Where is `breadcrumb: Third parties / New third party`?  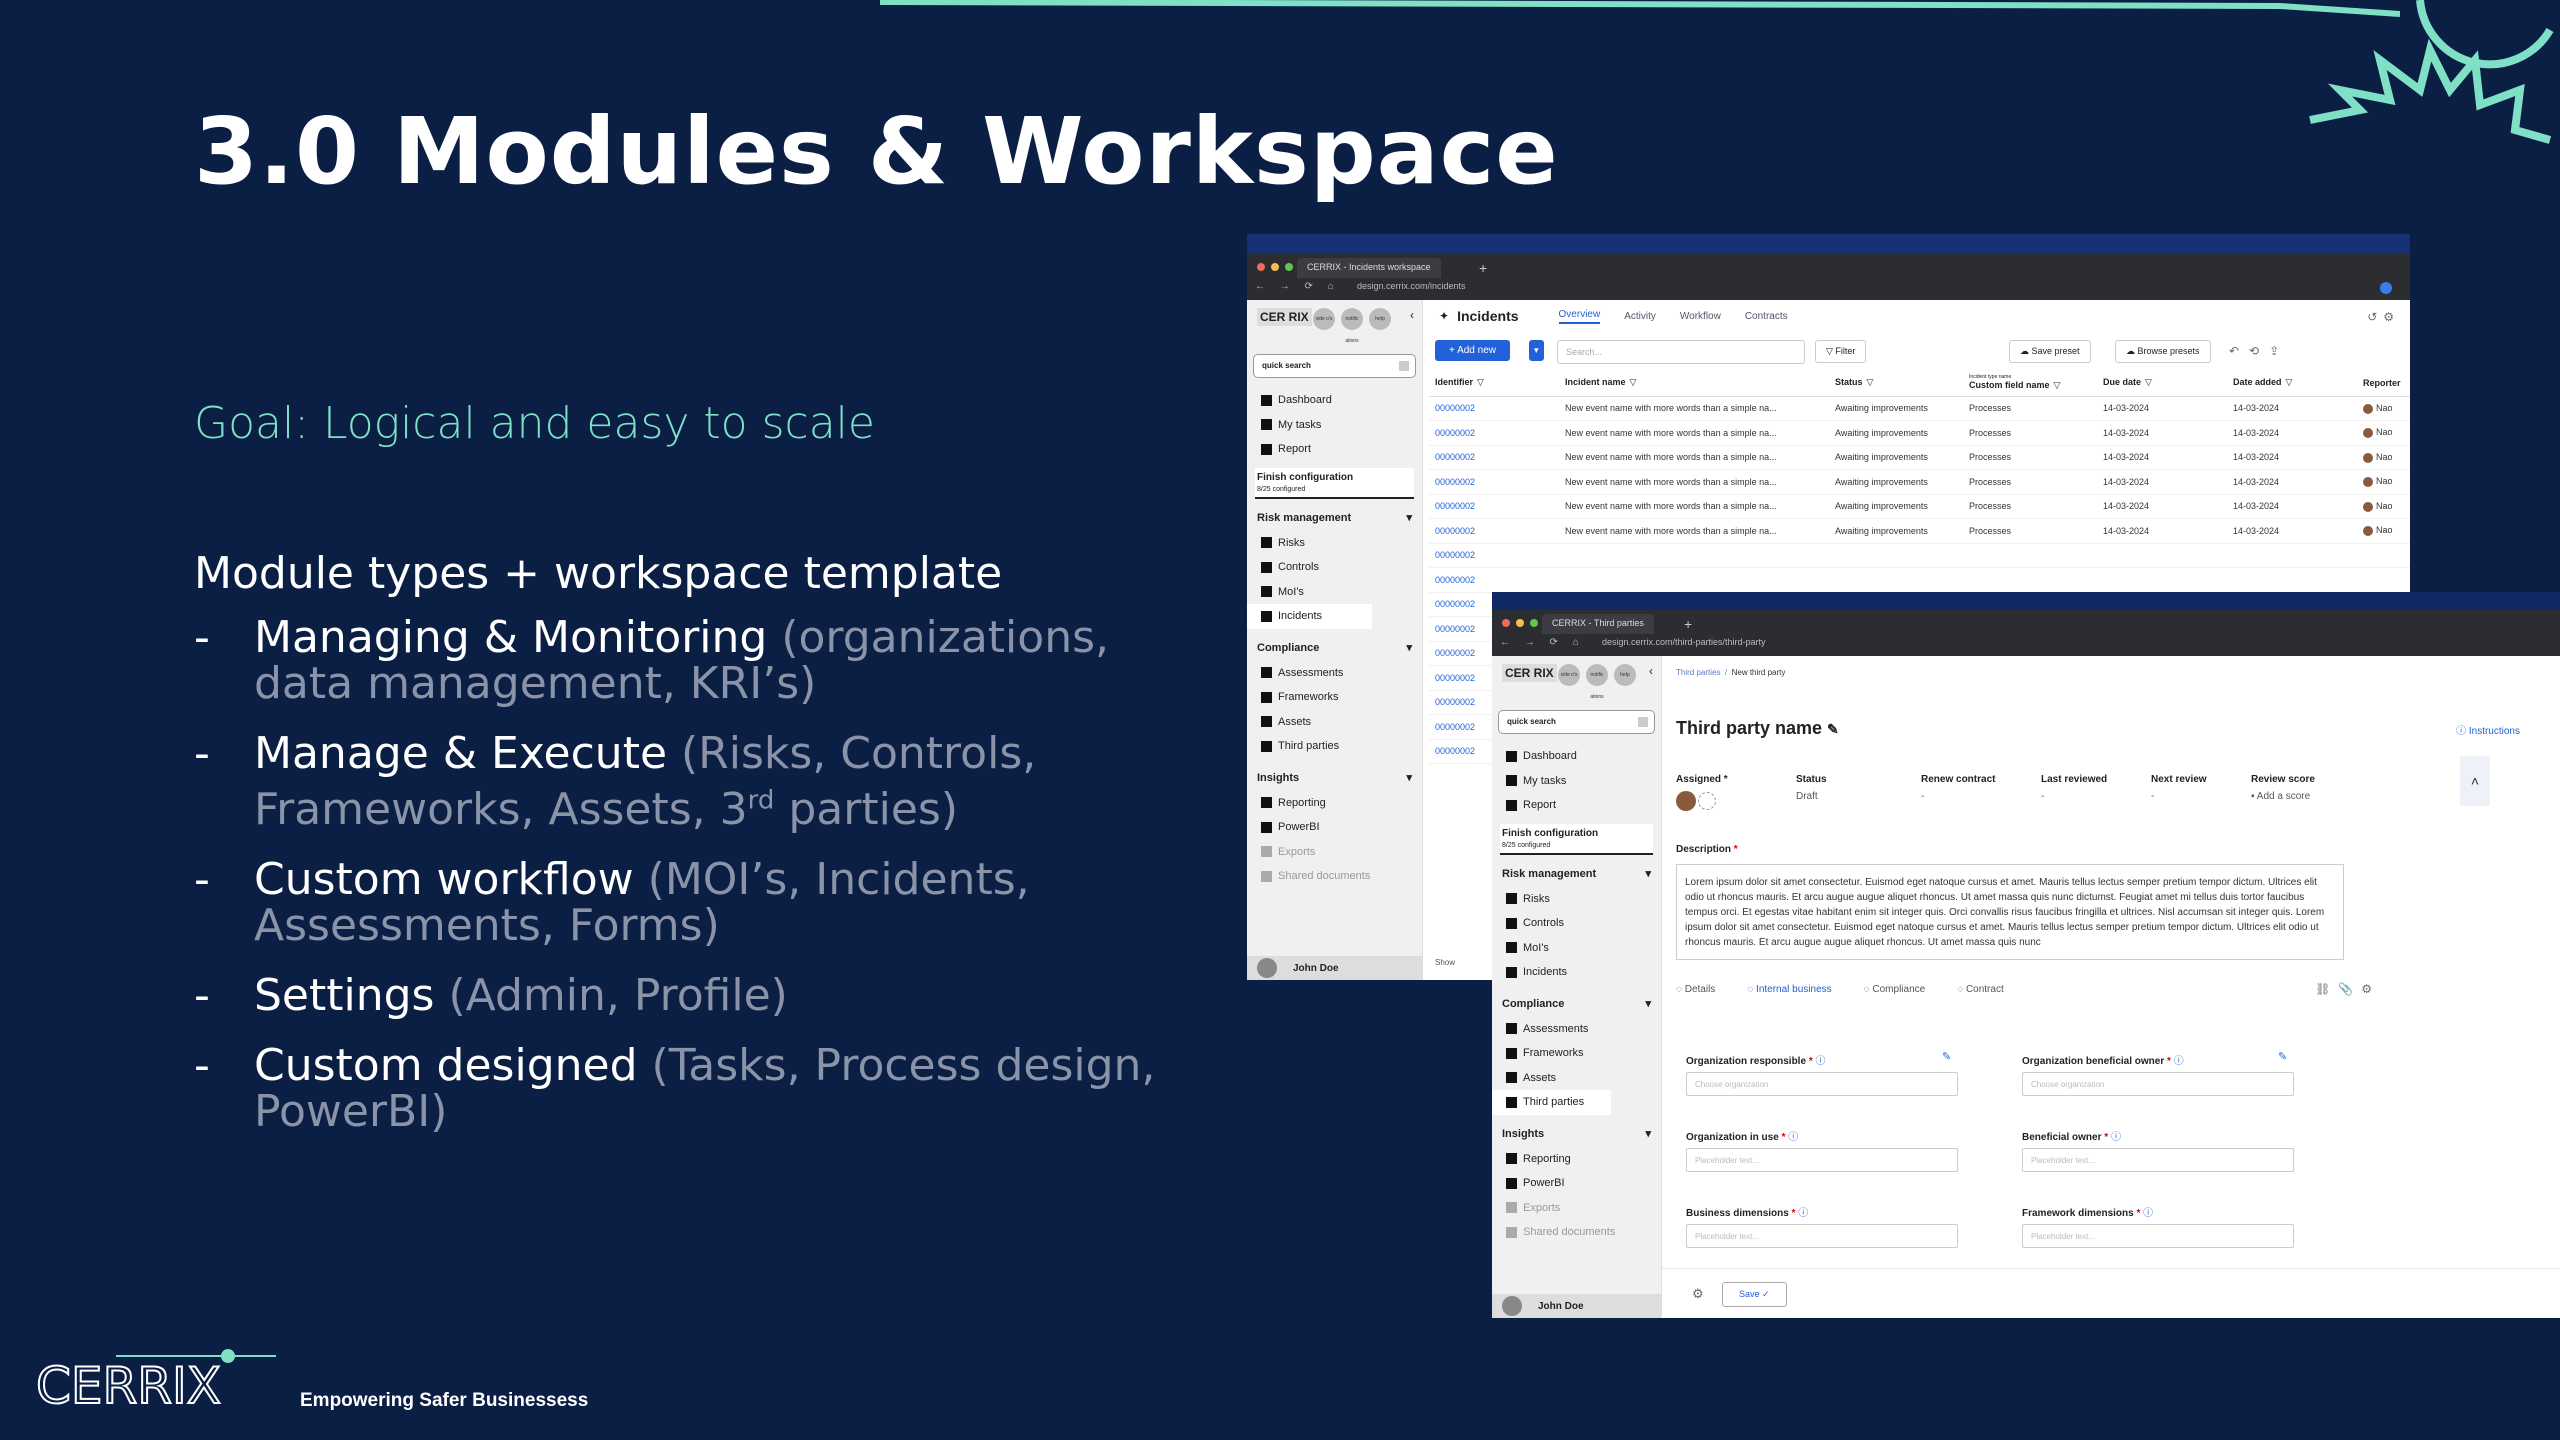 breadcrumb: Third parties / New third party is located at coordinates (1730, 672).